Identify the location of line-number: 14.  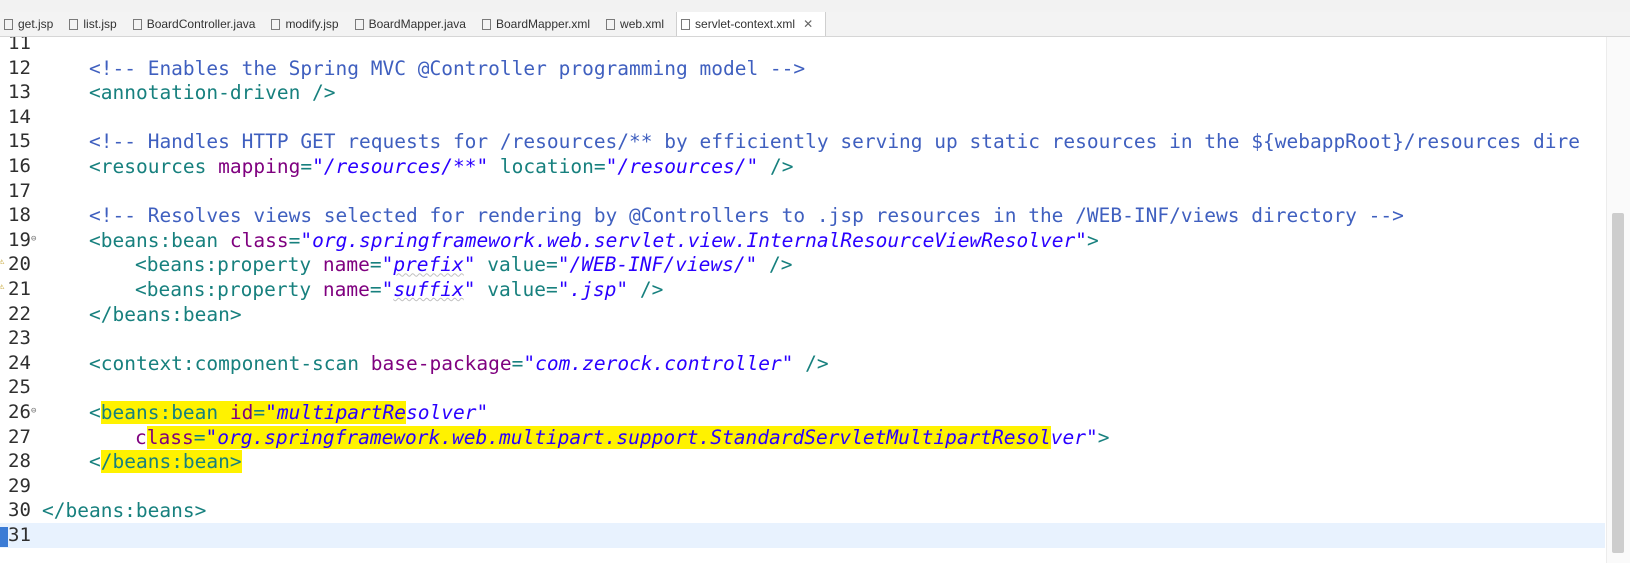
(19, 116).